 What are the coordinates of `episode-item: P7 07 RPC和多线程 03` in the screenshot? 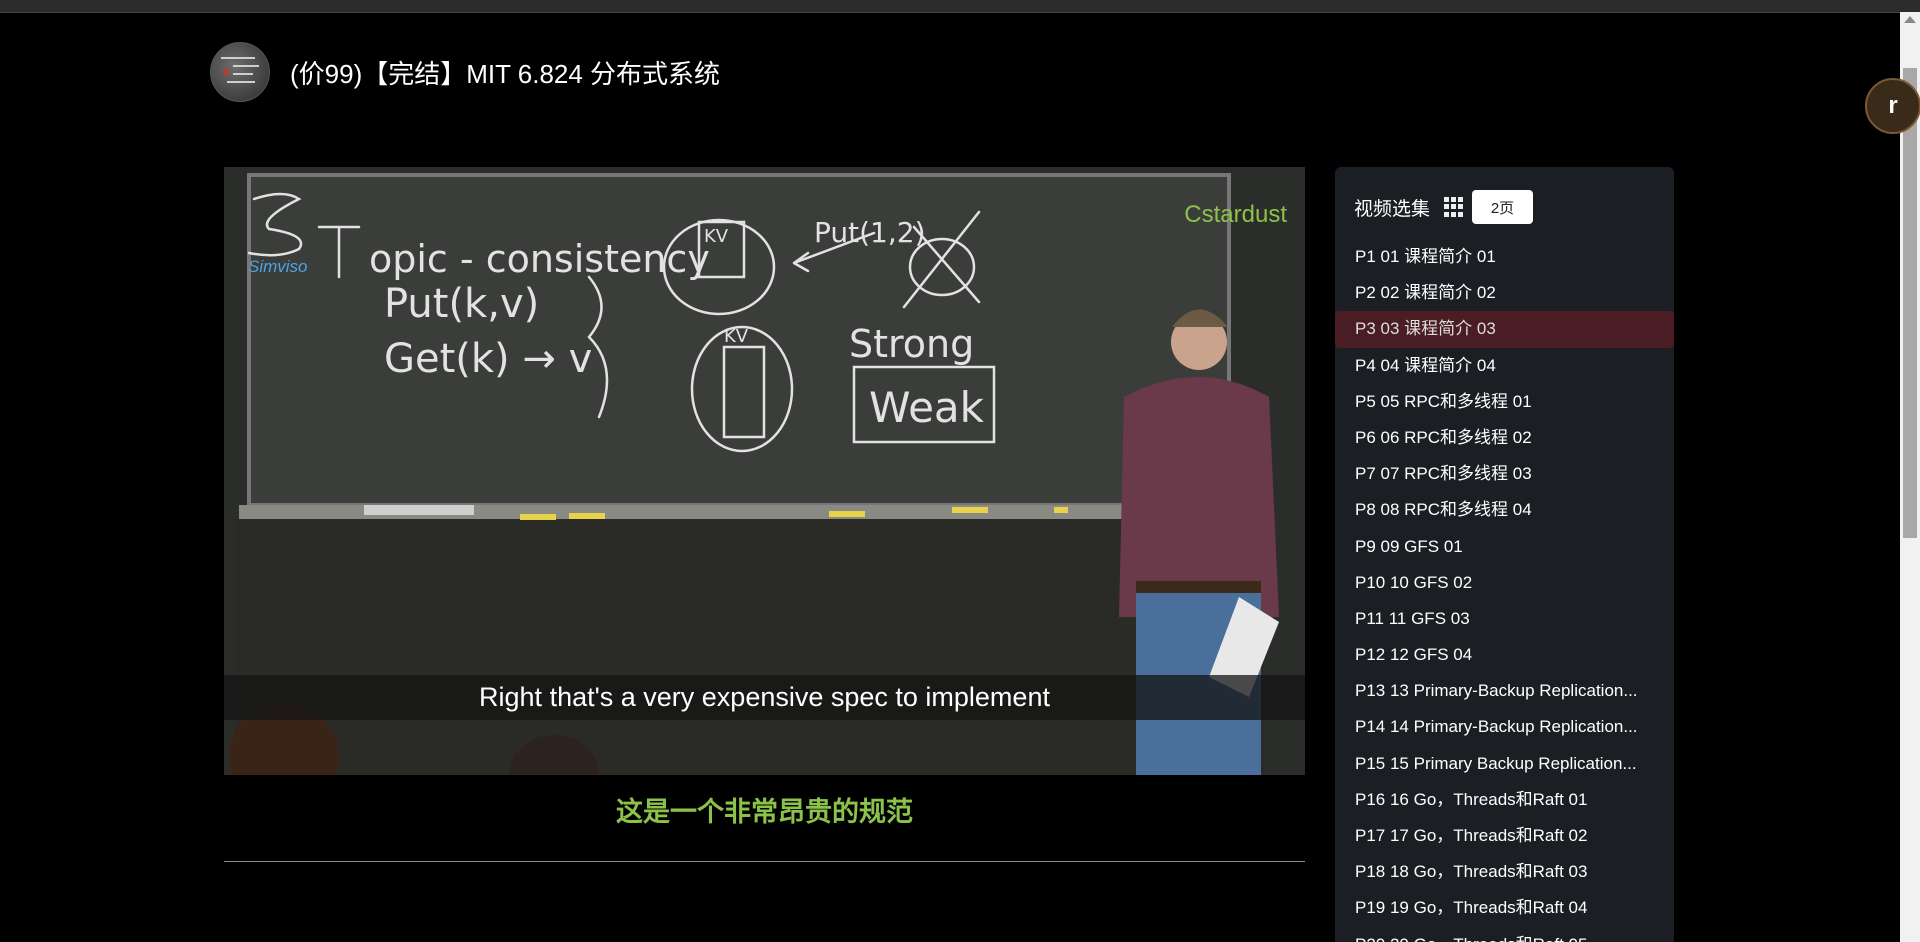 It's located at (1504, 474).